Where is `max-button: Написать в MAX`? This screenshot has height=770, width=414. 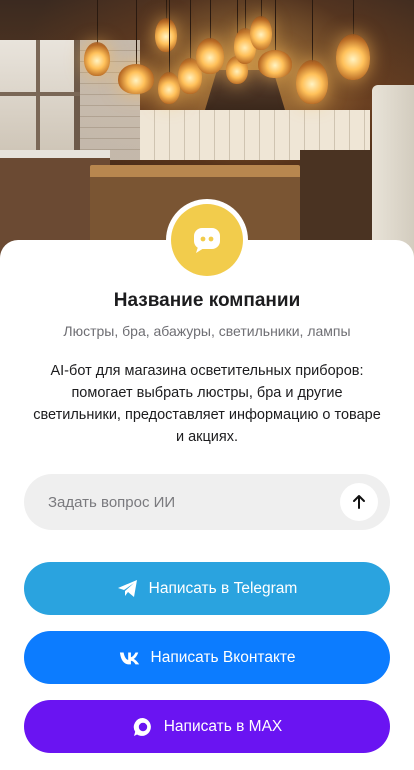 max-button: Написать в MAX is located at coordinates (207, 726).